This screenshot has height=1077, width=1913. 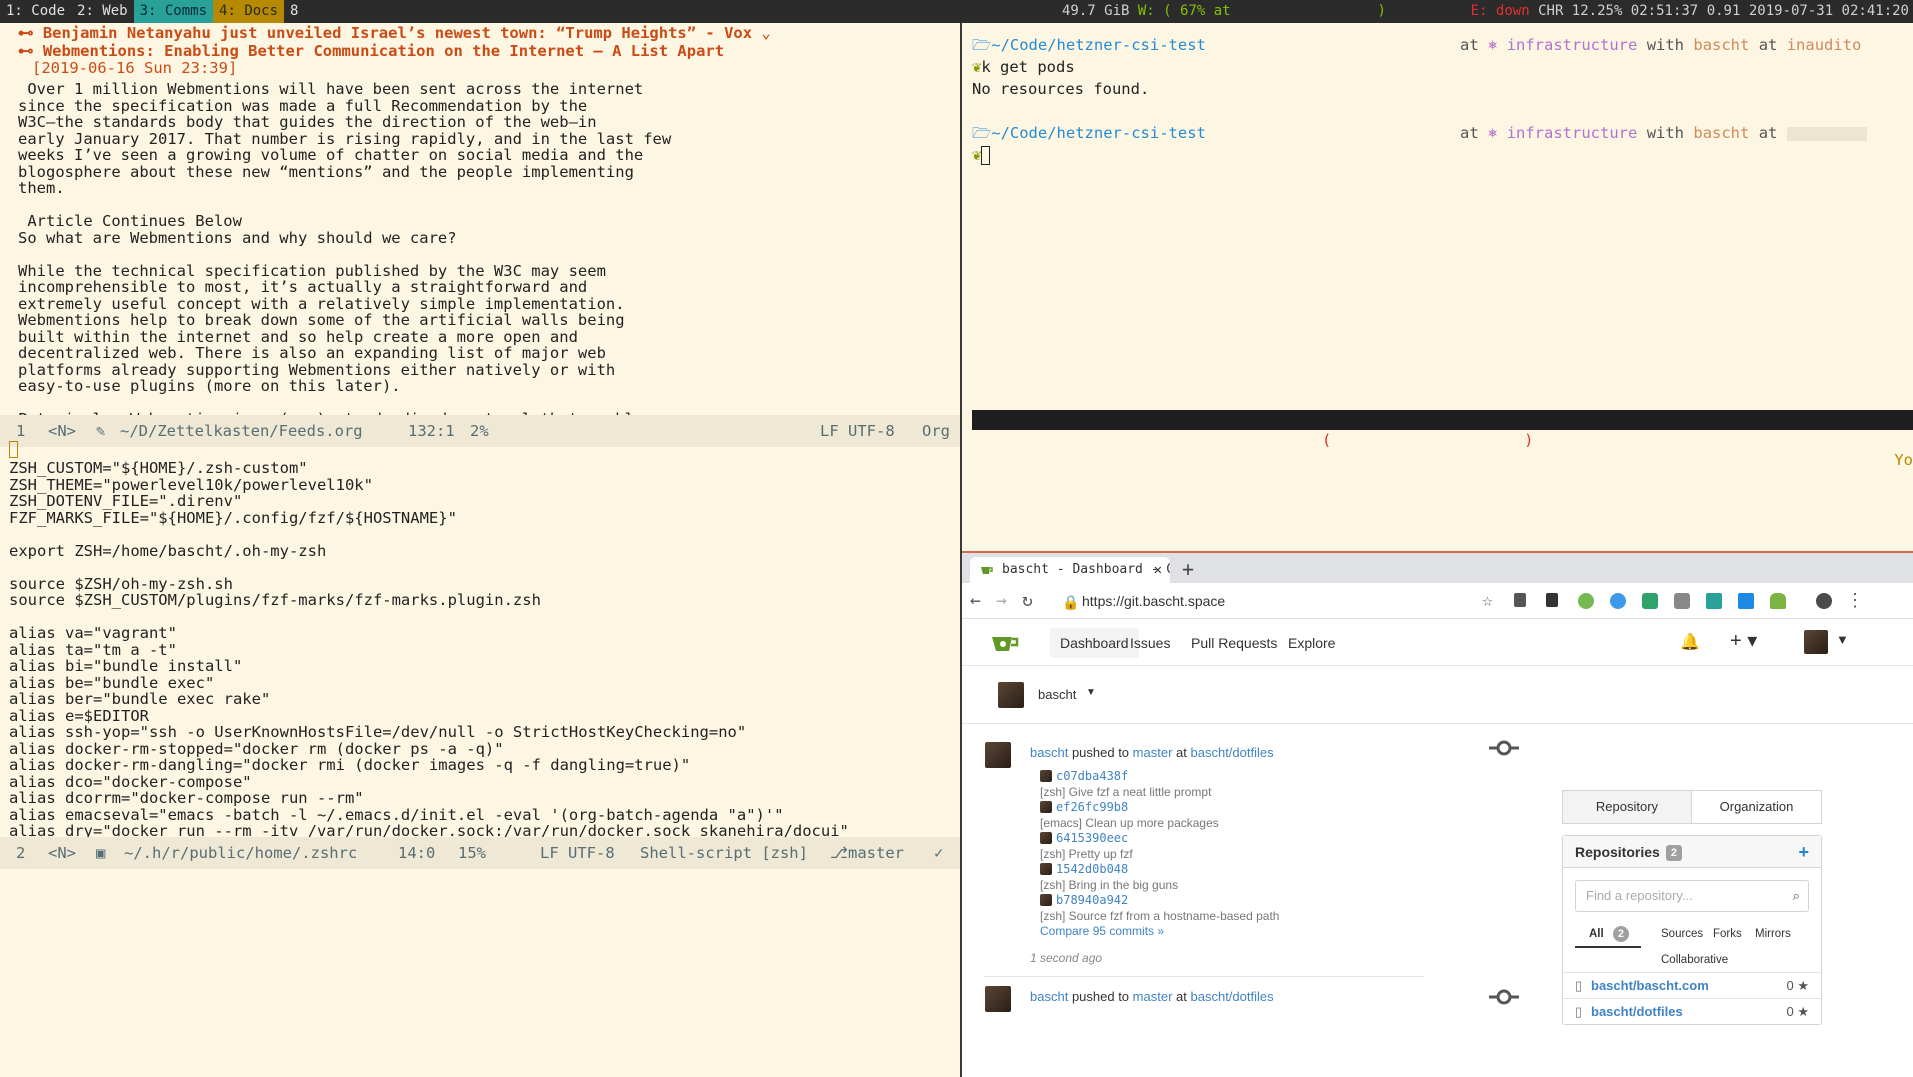 What do you see at coordinates (241, 431) in the screenshot?
I see `buffer-file: ~/D/Zettelkasten/Feeds.org` at bounding box center [241, 431].